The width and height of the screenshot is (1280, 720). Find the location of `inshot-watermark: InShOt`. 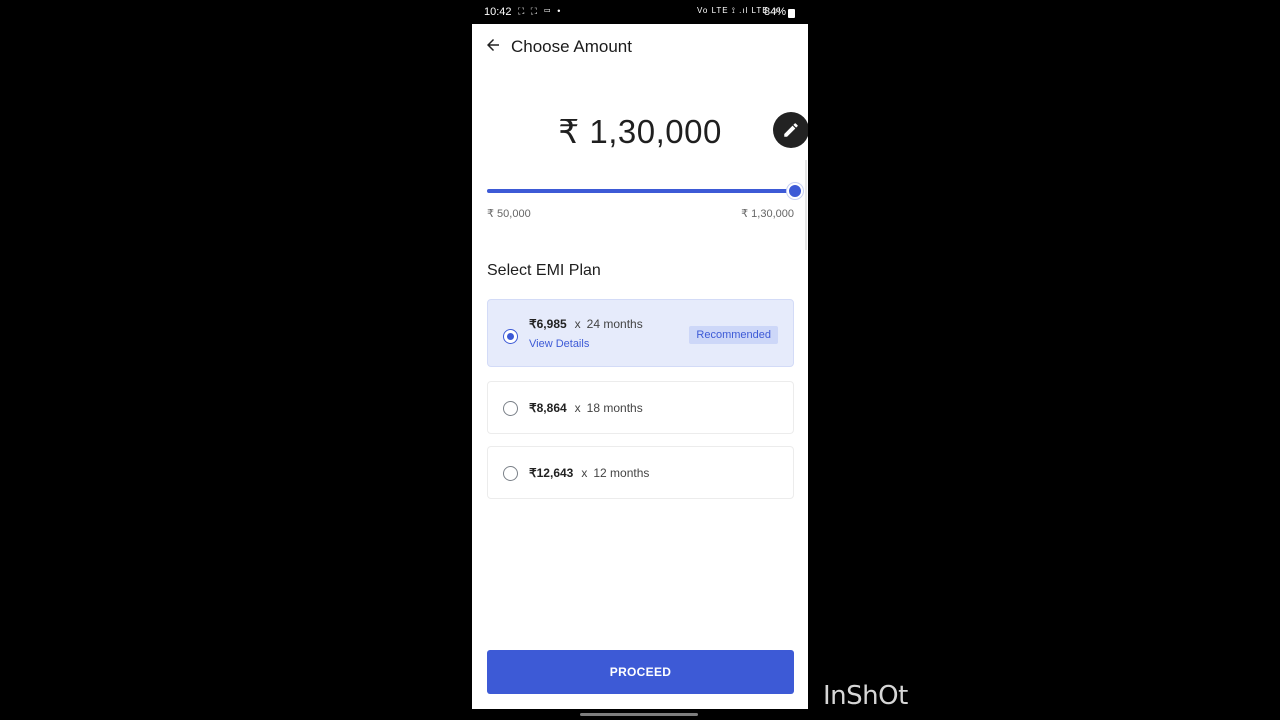

inshot-watermark: InShOt is located at coordinates (865, 696).